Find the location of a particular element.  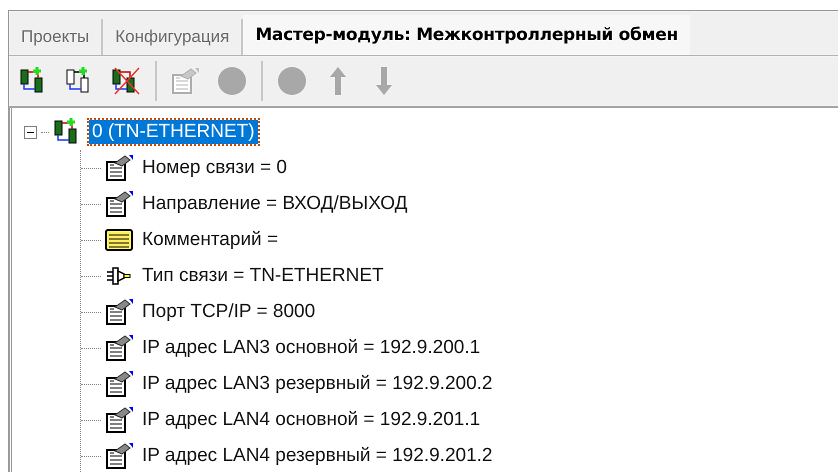

tree-item: IP адрес LAN4 основной = 192.9.201.1 is located at coordinates (311, 420).